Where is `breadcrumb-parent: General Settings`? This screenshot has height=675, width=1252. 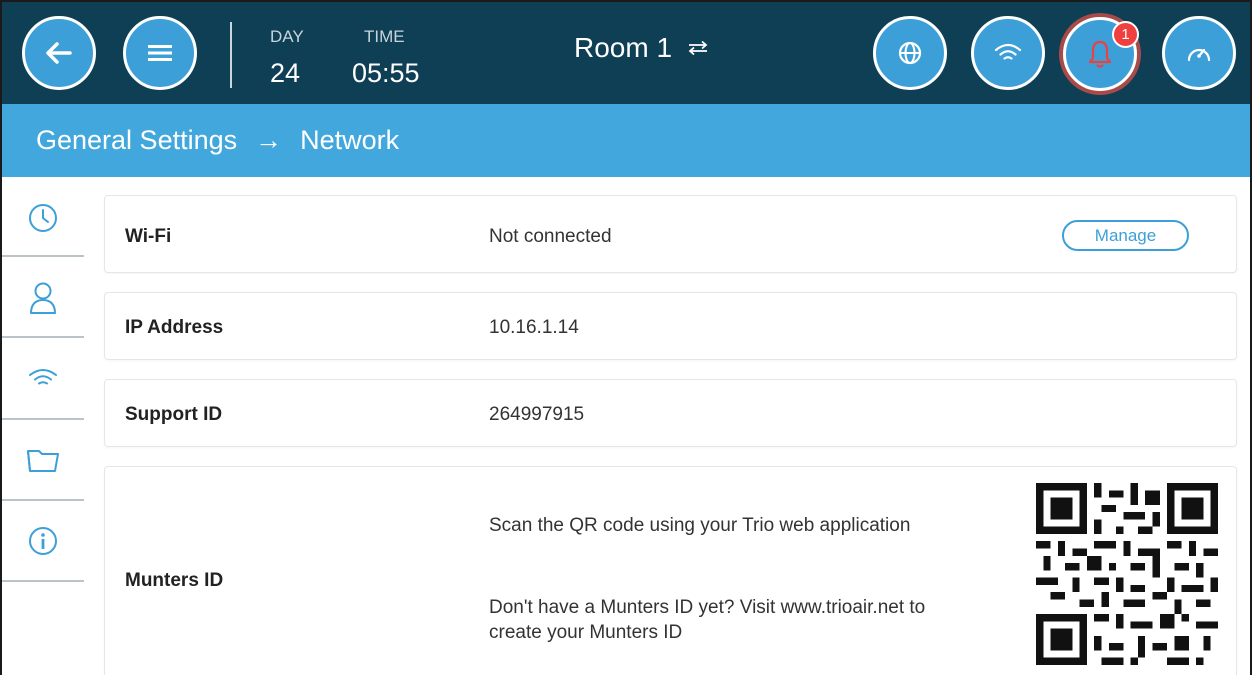 breadcrumb-parent: General Settings is located at coordinates (136, 140).